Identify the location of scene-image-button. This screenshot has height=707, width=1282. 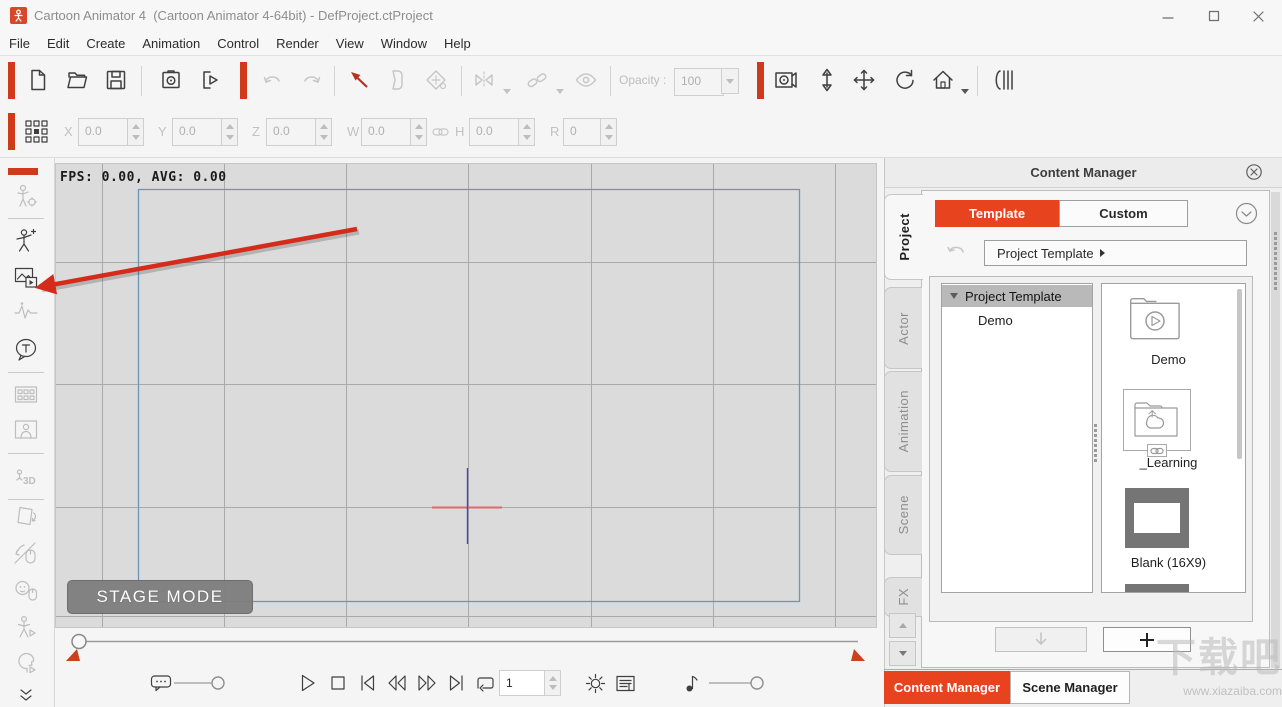
(26, 430).